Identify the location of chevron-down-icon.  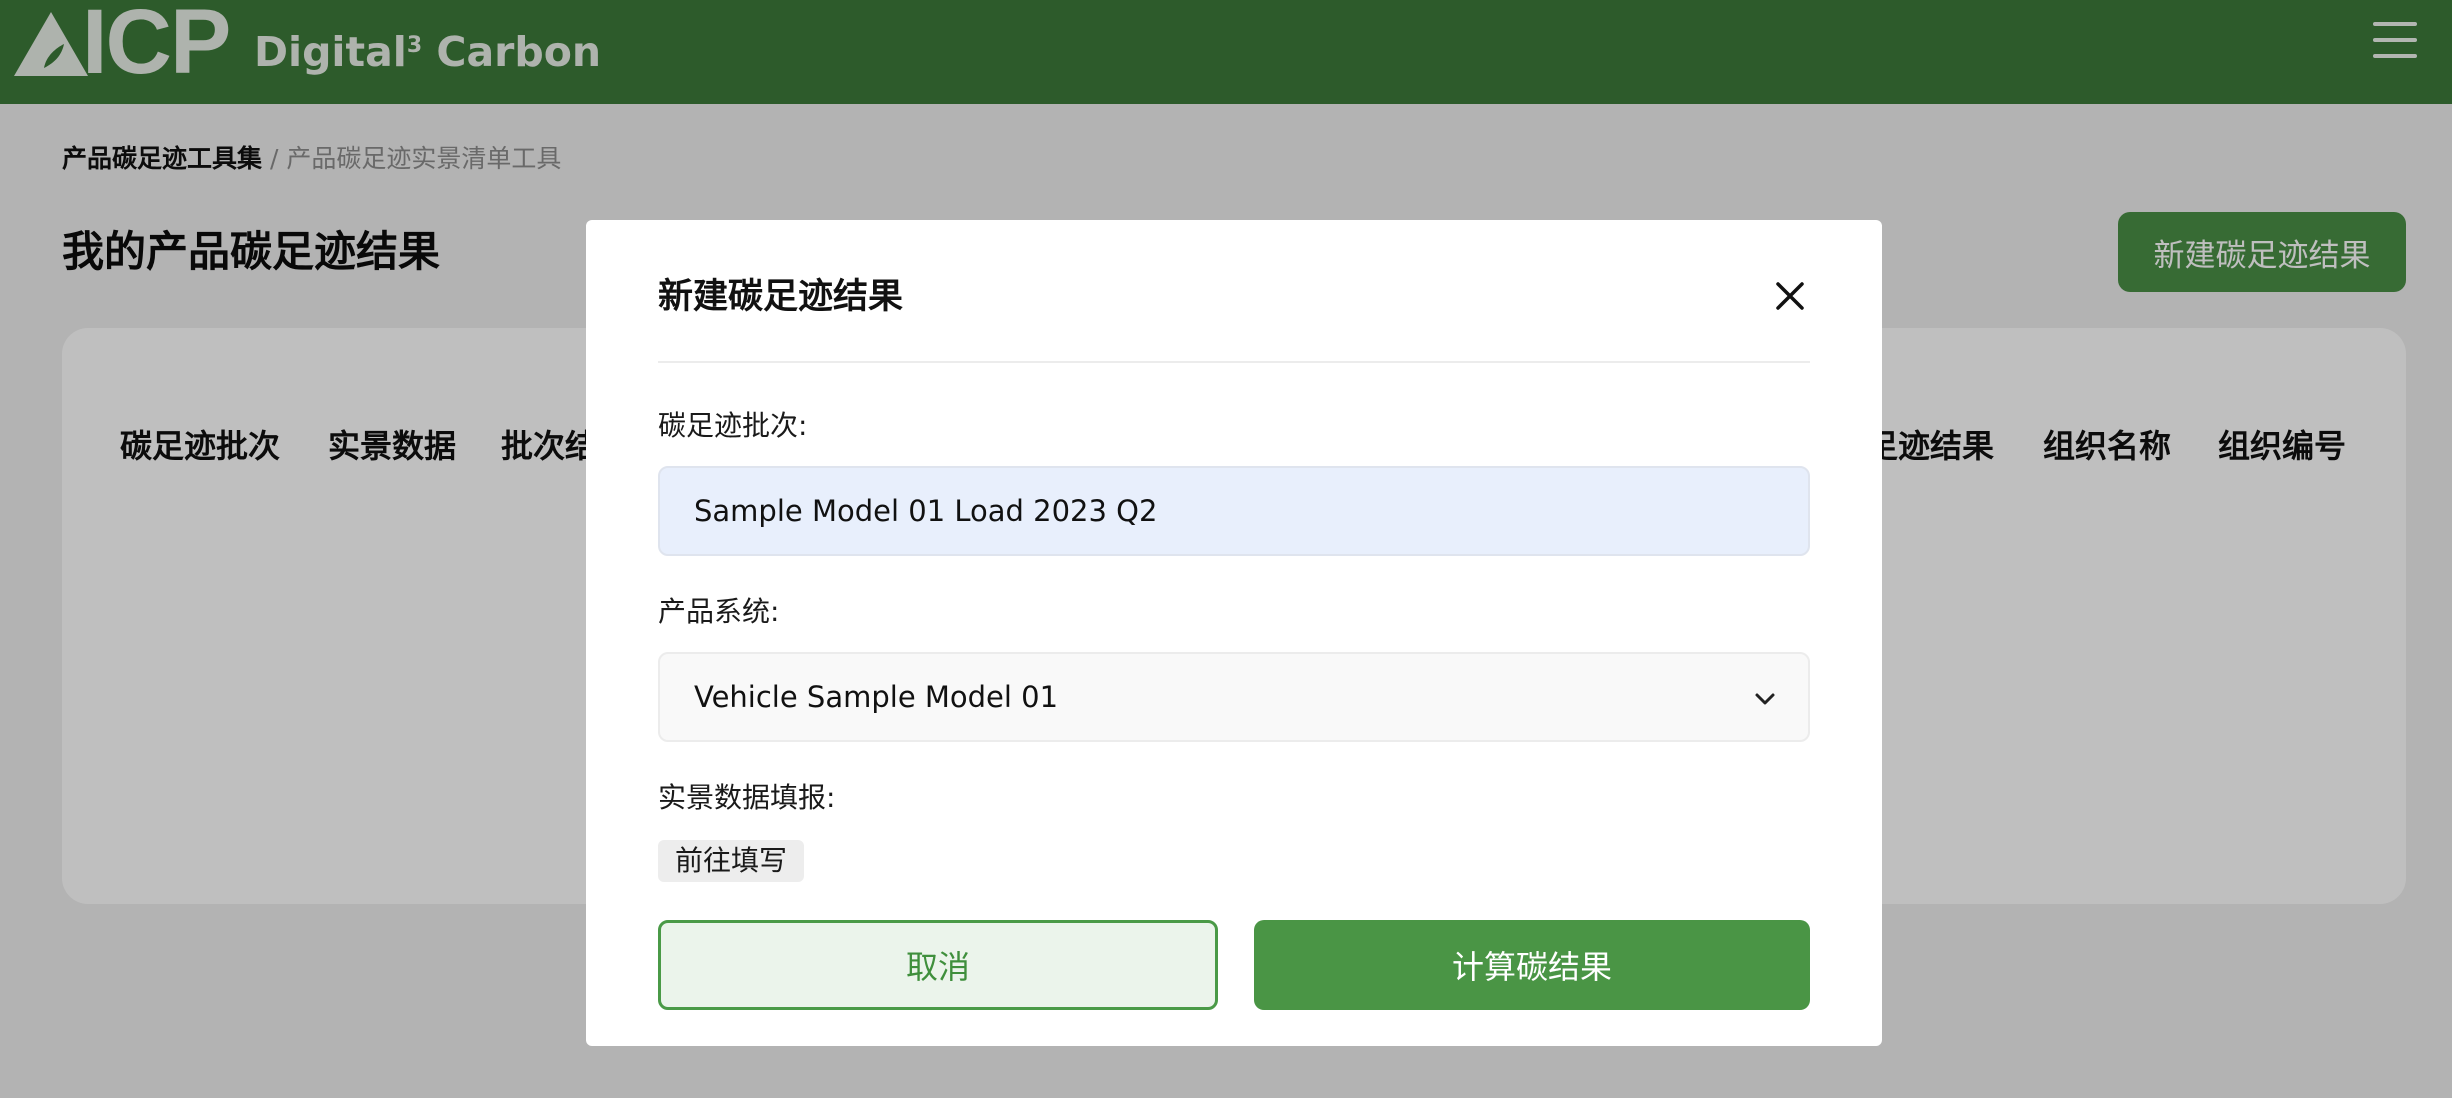
(1765, 699).